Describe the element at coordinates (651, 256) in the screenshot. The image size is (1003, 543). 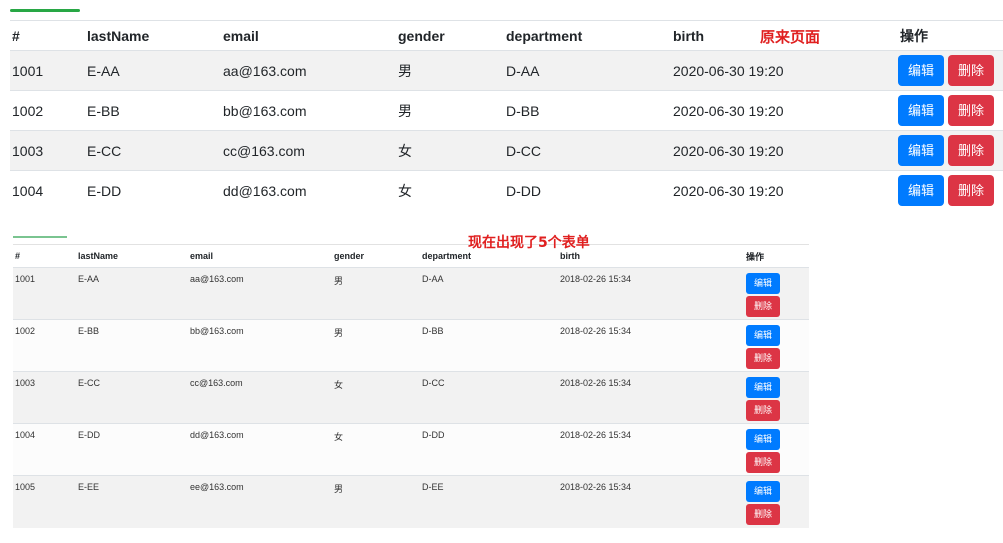
I see `header-birth: birth` at that location.